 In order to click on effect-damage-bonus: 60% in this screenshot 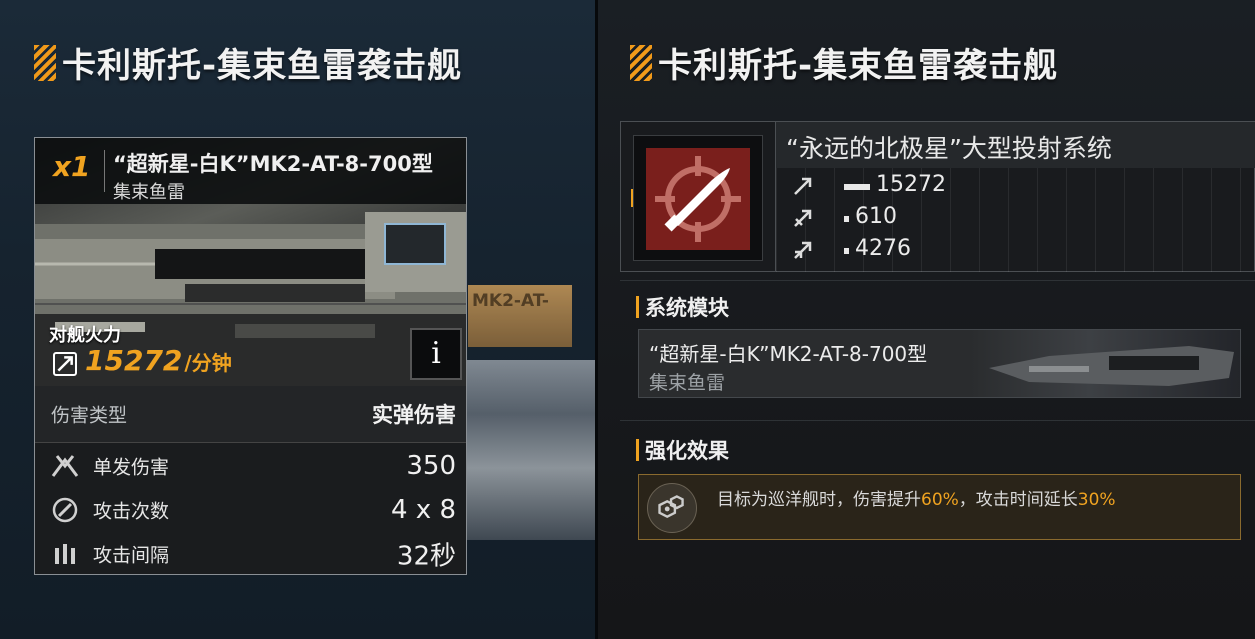, I will do `click(940, 500)`.